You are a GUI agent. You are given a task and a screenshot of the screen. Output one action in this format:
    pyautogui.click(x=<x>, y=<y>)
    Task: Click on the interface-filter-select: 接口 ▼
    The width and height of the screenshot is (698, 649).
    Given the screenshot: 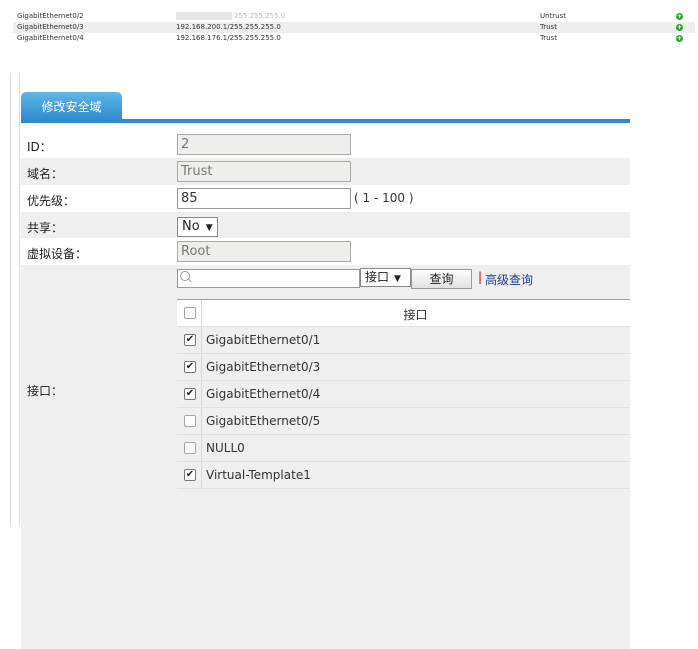 What is the action you would take?
    pyautogui.click(x=385, y=277)
    